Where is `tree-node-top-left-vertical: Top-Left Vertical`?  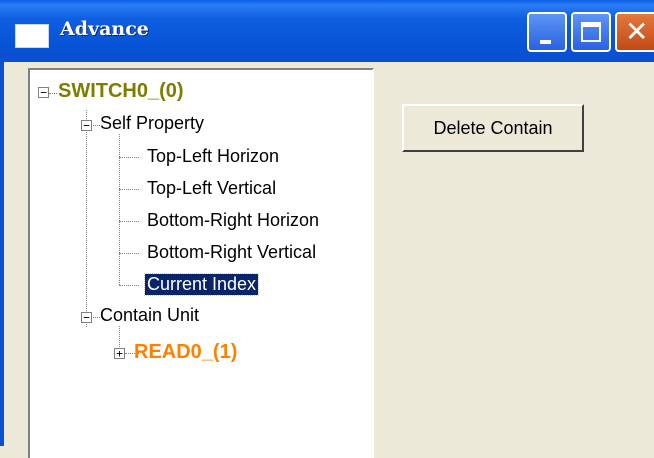 tree-node-top-left-vertical: Top-Left Vertical is located at coordinates (211, 188).